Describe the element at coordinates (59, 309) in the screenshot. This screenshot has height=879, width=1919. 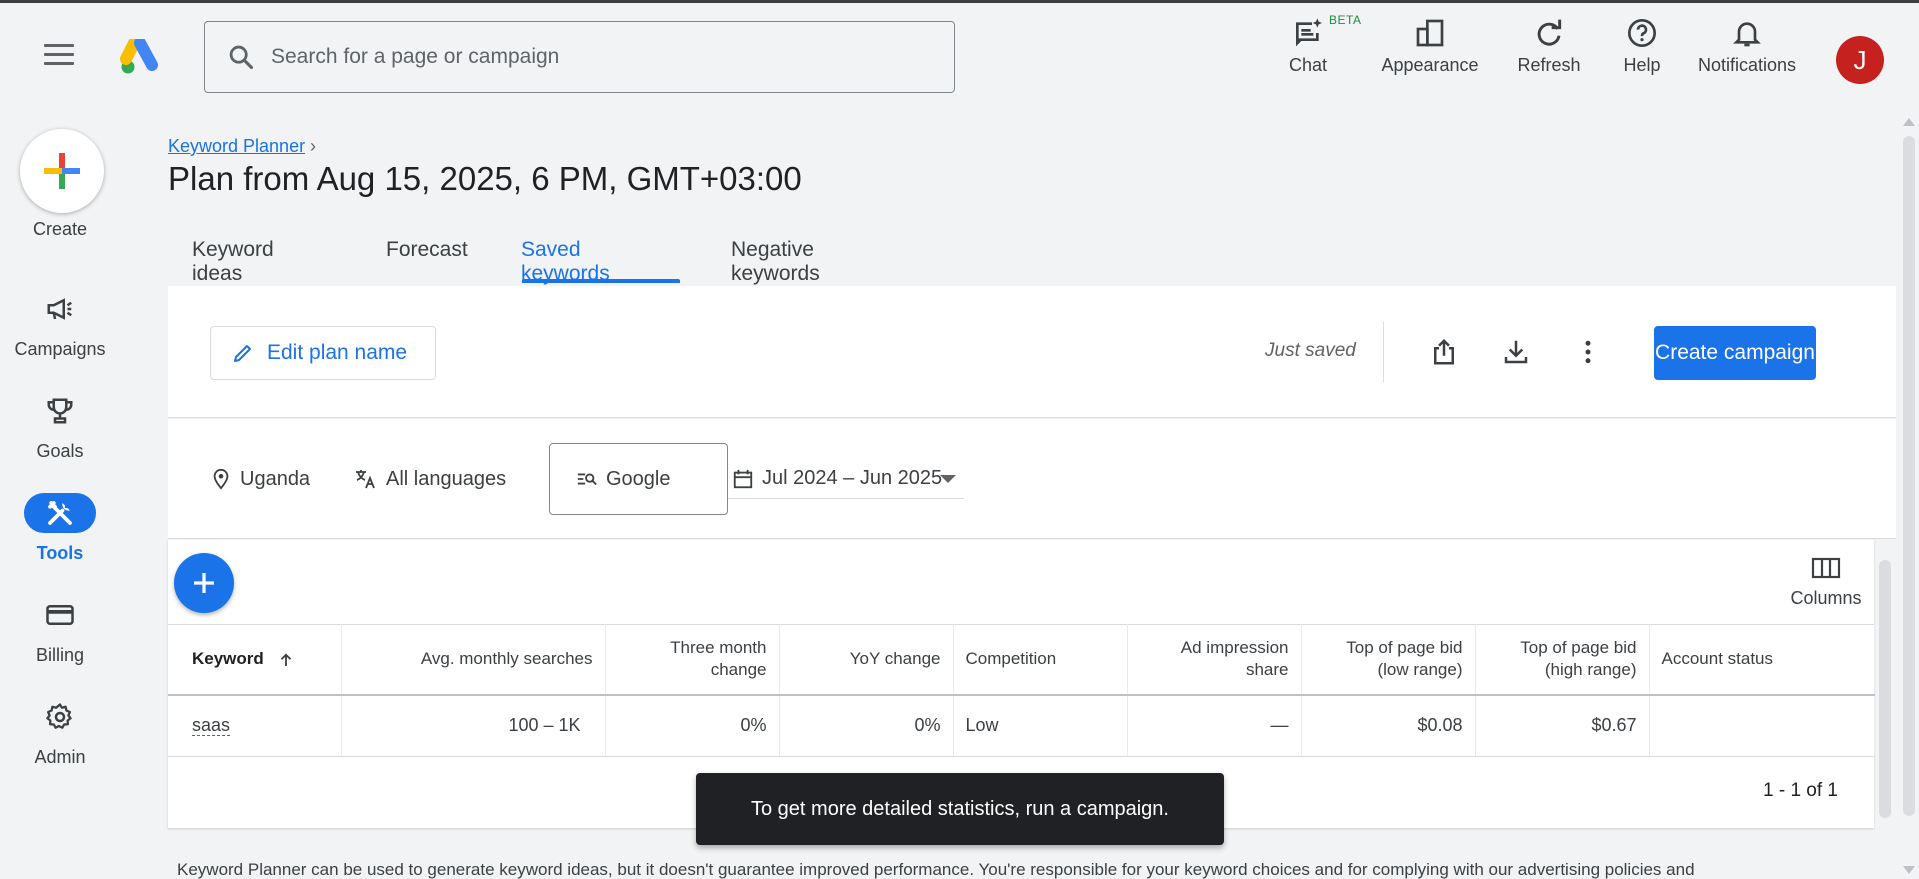
I see `megaphone-icon` at that location.